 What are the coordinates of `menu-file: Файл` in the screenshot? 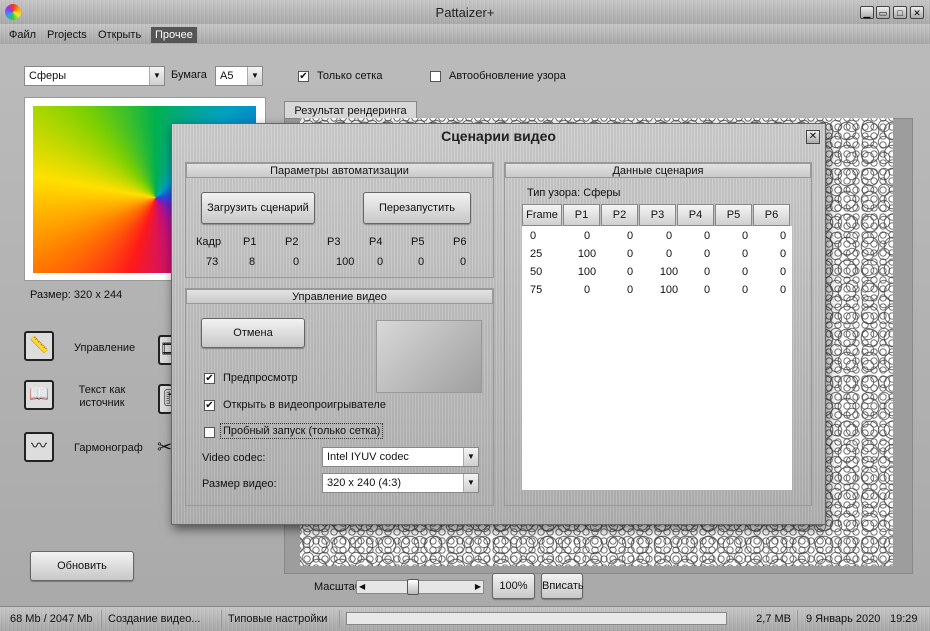 It's located at (22, 35).